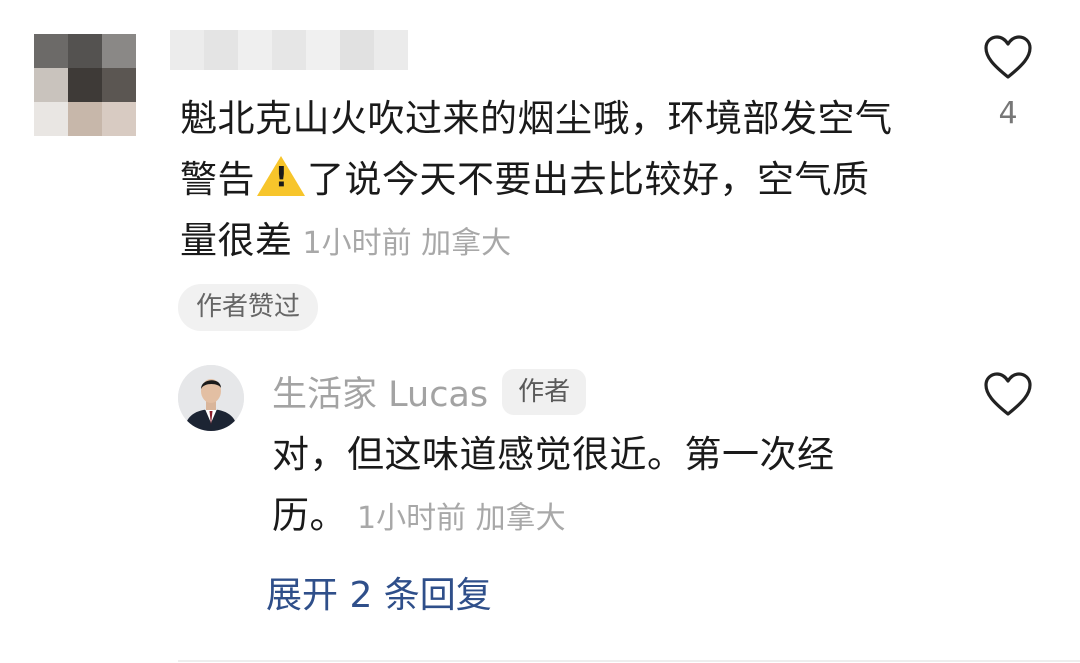 This screenshot has width=1080, height=663. I want to click on comment-line-2a: 警告, so click(217, 179).